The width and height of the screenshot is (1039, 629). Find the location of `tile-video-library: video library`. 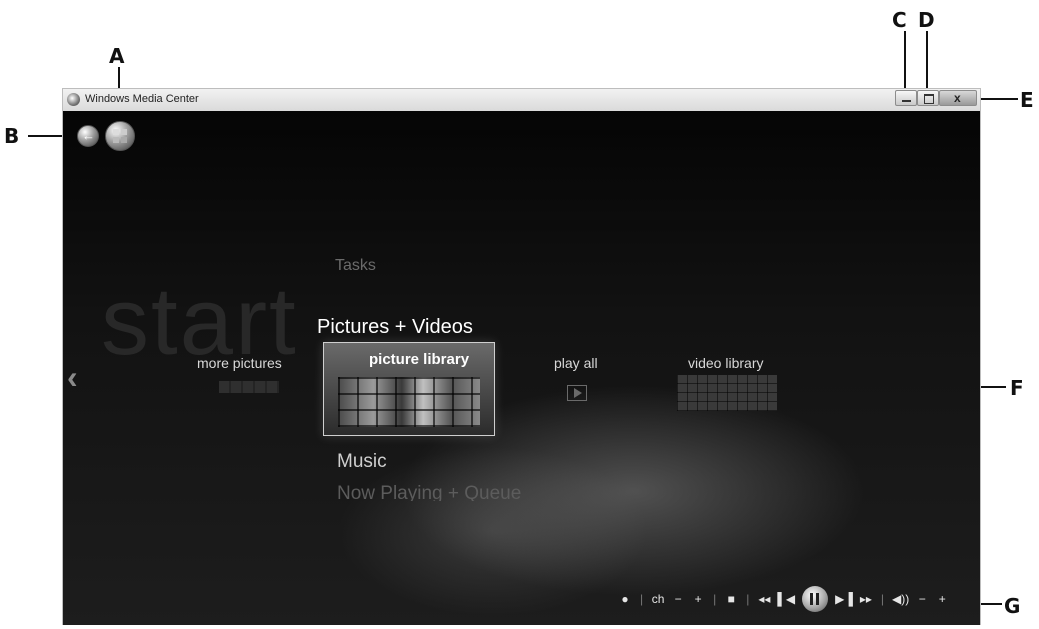

tile-video-library: video library is located at coordinates (725, 363).